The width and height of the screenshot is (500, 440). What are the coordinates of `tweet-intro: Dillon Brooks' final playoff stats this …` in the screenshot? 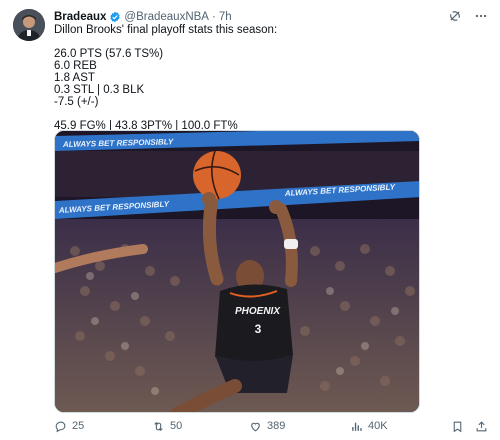 It's located at (166, 30).